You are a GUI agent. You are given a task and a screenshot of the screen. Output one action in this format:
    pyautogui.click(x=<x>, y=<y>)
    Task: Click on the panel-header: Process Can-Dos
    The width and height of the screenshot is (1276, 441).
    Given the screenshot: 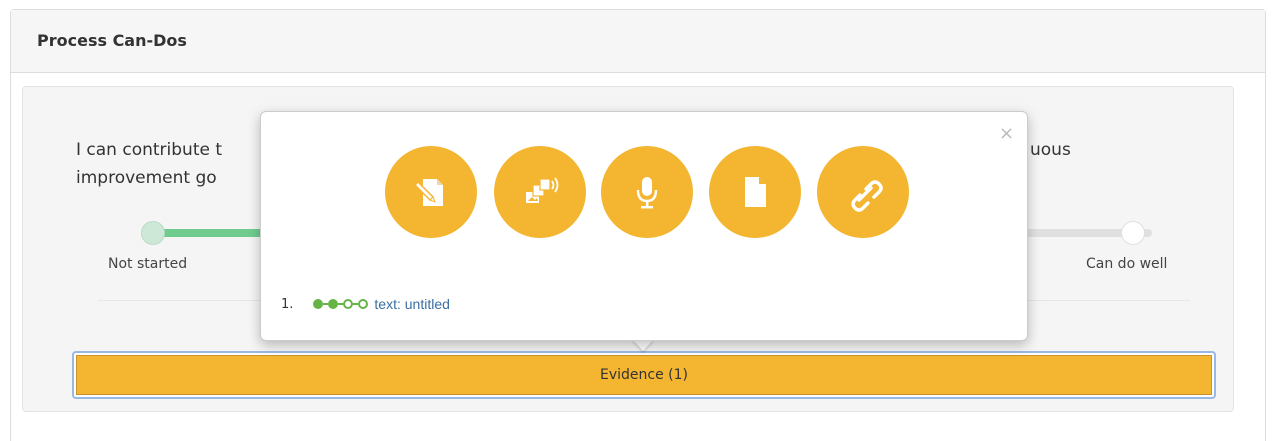 What is the action you would take?
    pyautogui.click(x=638, y=41)
    